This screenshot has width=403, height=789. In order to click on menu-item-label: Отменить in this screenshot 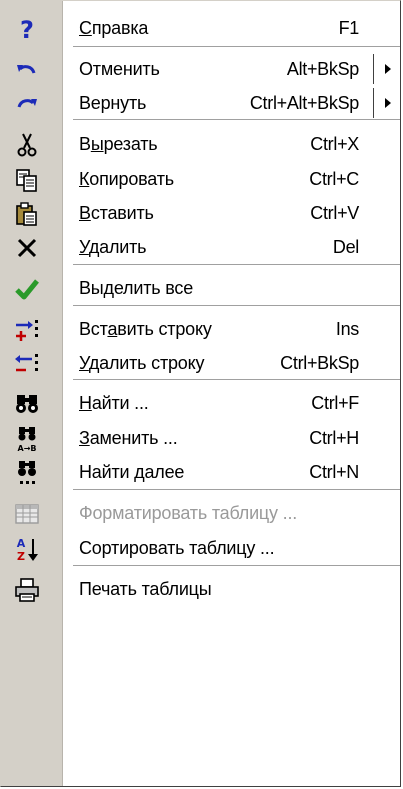, I will do `click(119, 69)`.